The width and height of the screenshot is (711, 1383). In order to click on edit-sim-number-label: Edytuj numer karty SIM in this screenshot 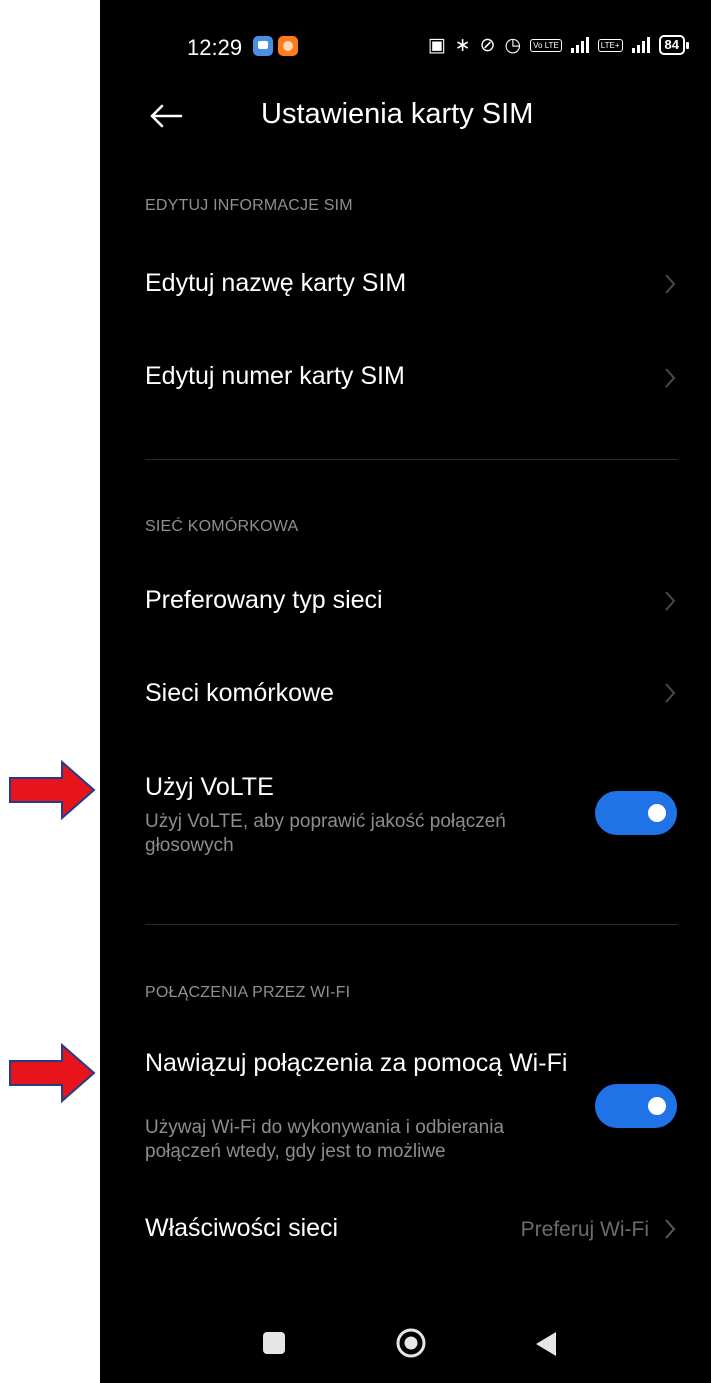, I will do `click(275, 376)`.